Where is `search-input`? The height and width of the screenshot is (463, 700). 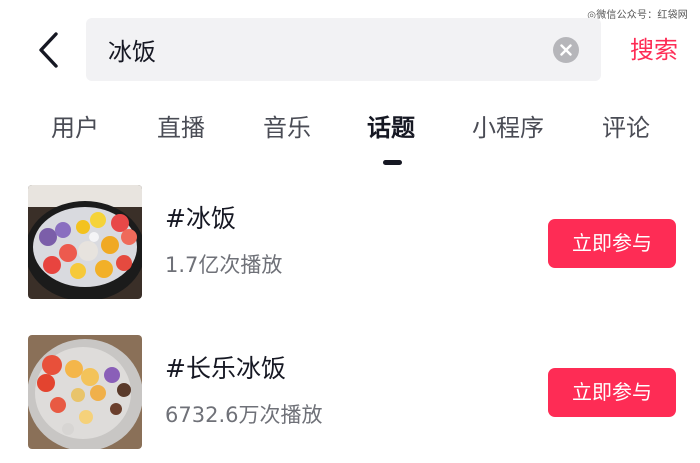
search-input is located at coordinates (323, 49).